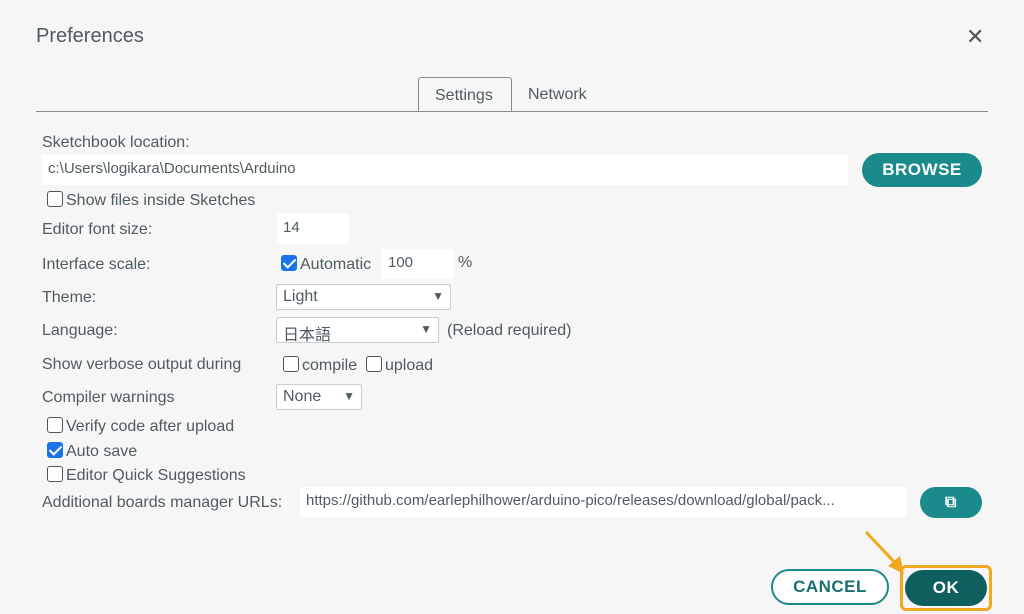 The width and height of the screenshot is (1024, 614). Describe the element at coordinates (80, 330) in the screenshot. I see `language-label: Language:` at that location.